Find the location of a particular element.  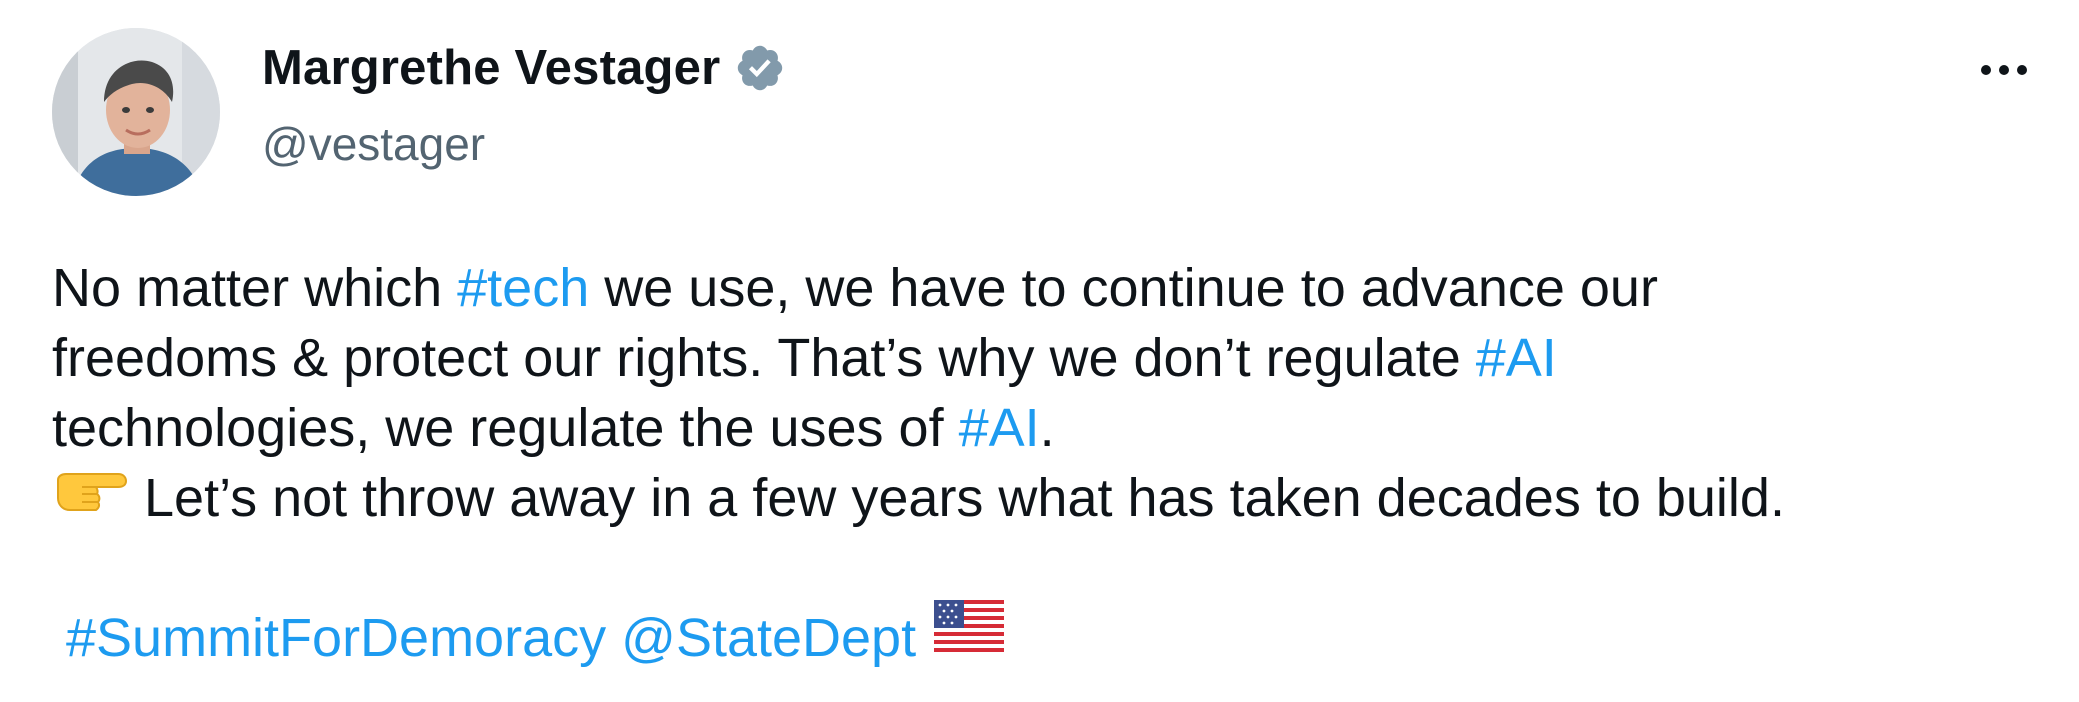

author-display-name: Margrethe Vestager is located at coordinates (491, 68).